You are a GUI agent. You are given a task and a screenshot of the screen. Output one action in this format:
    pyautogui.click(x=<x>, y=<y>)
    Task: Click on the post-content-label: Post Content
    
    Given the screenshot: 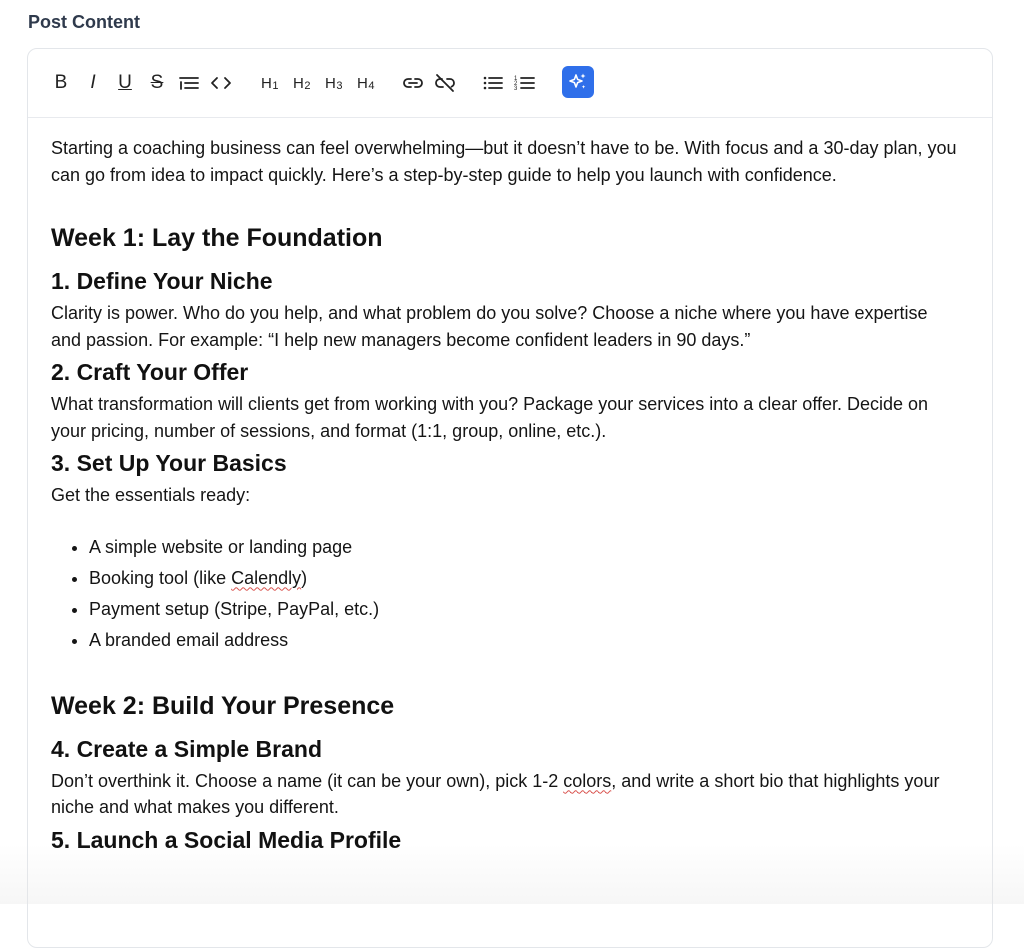 What is the action you would take?
    pyautogui.click(x=84, y=22)
    